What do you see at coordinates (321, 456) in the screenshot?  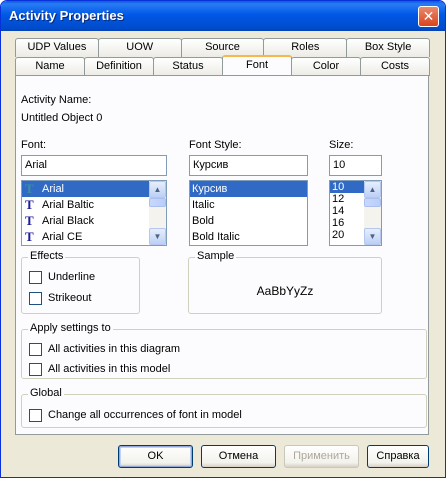 I see `apply-button: Применить` at bounding box center [321, 456].